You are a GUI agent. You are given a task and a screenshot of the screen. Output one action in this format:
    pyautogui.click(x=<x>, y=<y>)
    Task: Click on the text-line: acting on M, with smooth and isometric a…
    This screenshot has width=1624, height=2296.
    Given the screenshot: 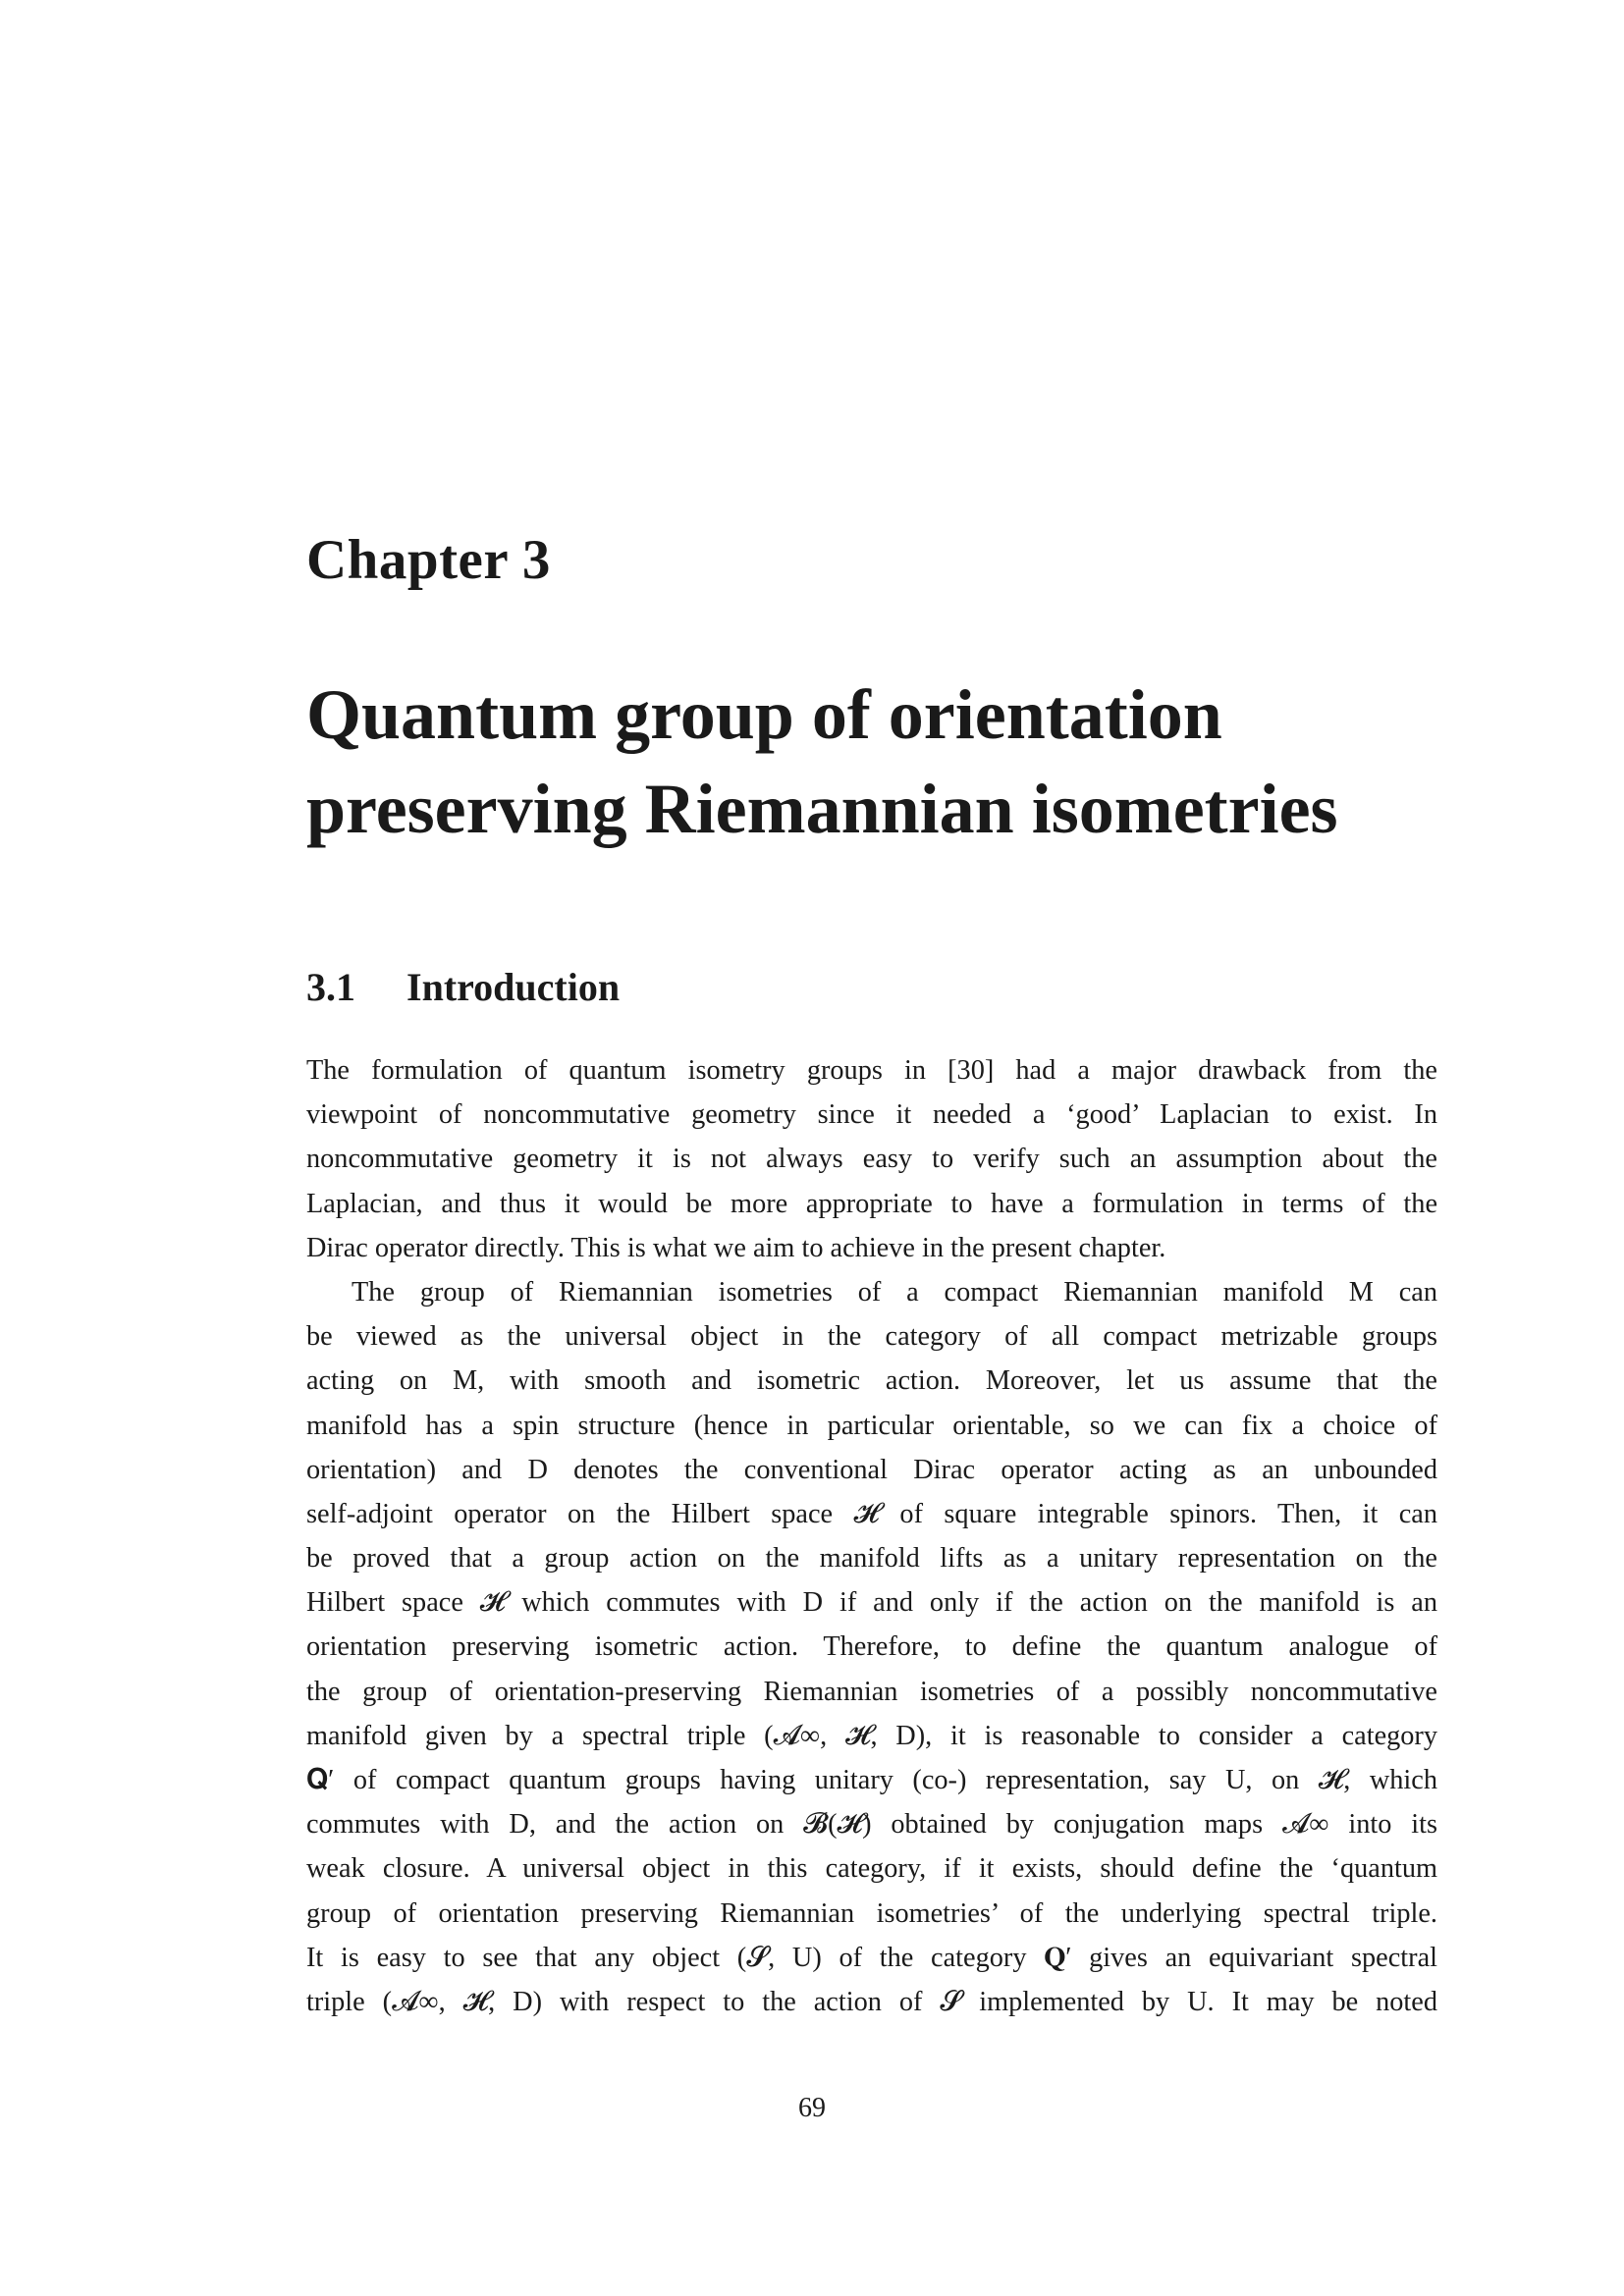 What is the action you would take?
    pyautogui.click(x=871, y=1381)
    